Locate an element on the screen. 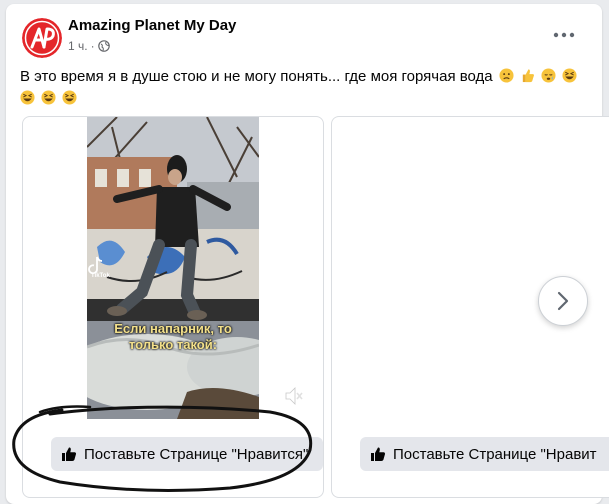 The width and height of the screenshot is (609, 504). video-caption: Если напарник, то только такой: is located at coordinates (173, 337).